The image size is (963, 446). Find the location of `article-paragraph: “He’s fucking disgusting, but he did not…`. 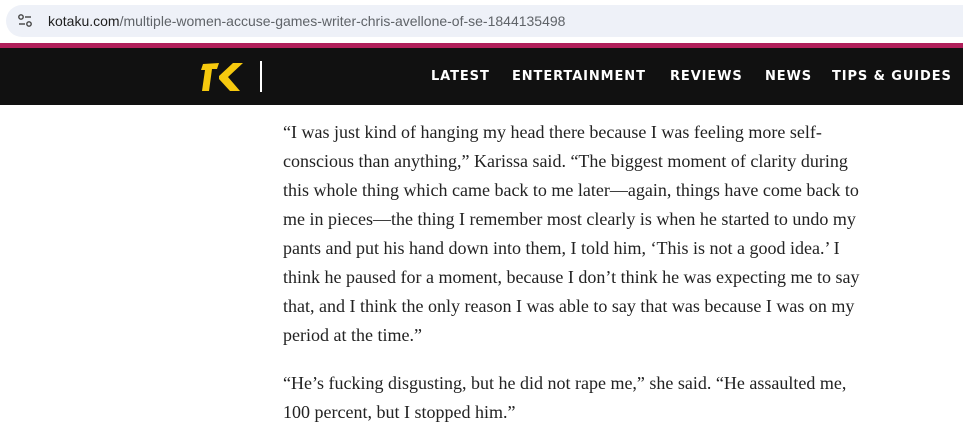

article-paragraph: “He’s fucking disgusting, but he did not… is located at coordinates (603, 398).